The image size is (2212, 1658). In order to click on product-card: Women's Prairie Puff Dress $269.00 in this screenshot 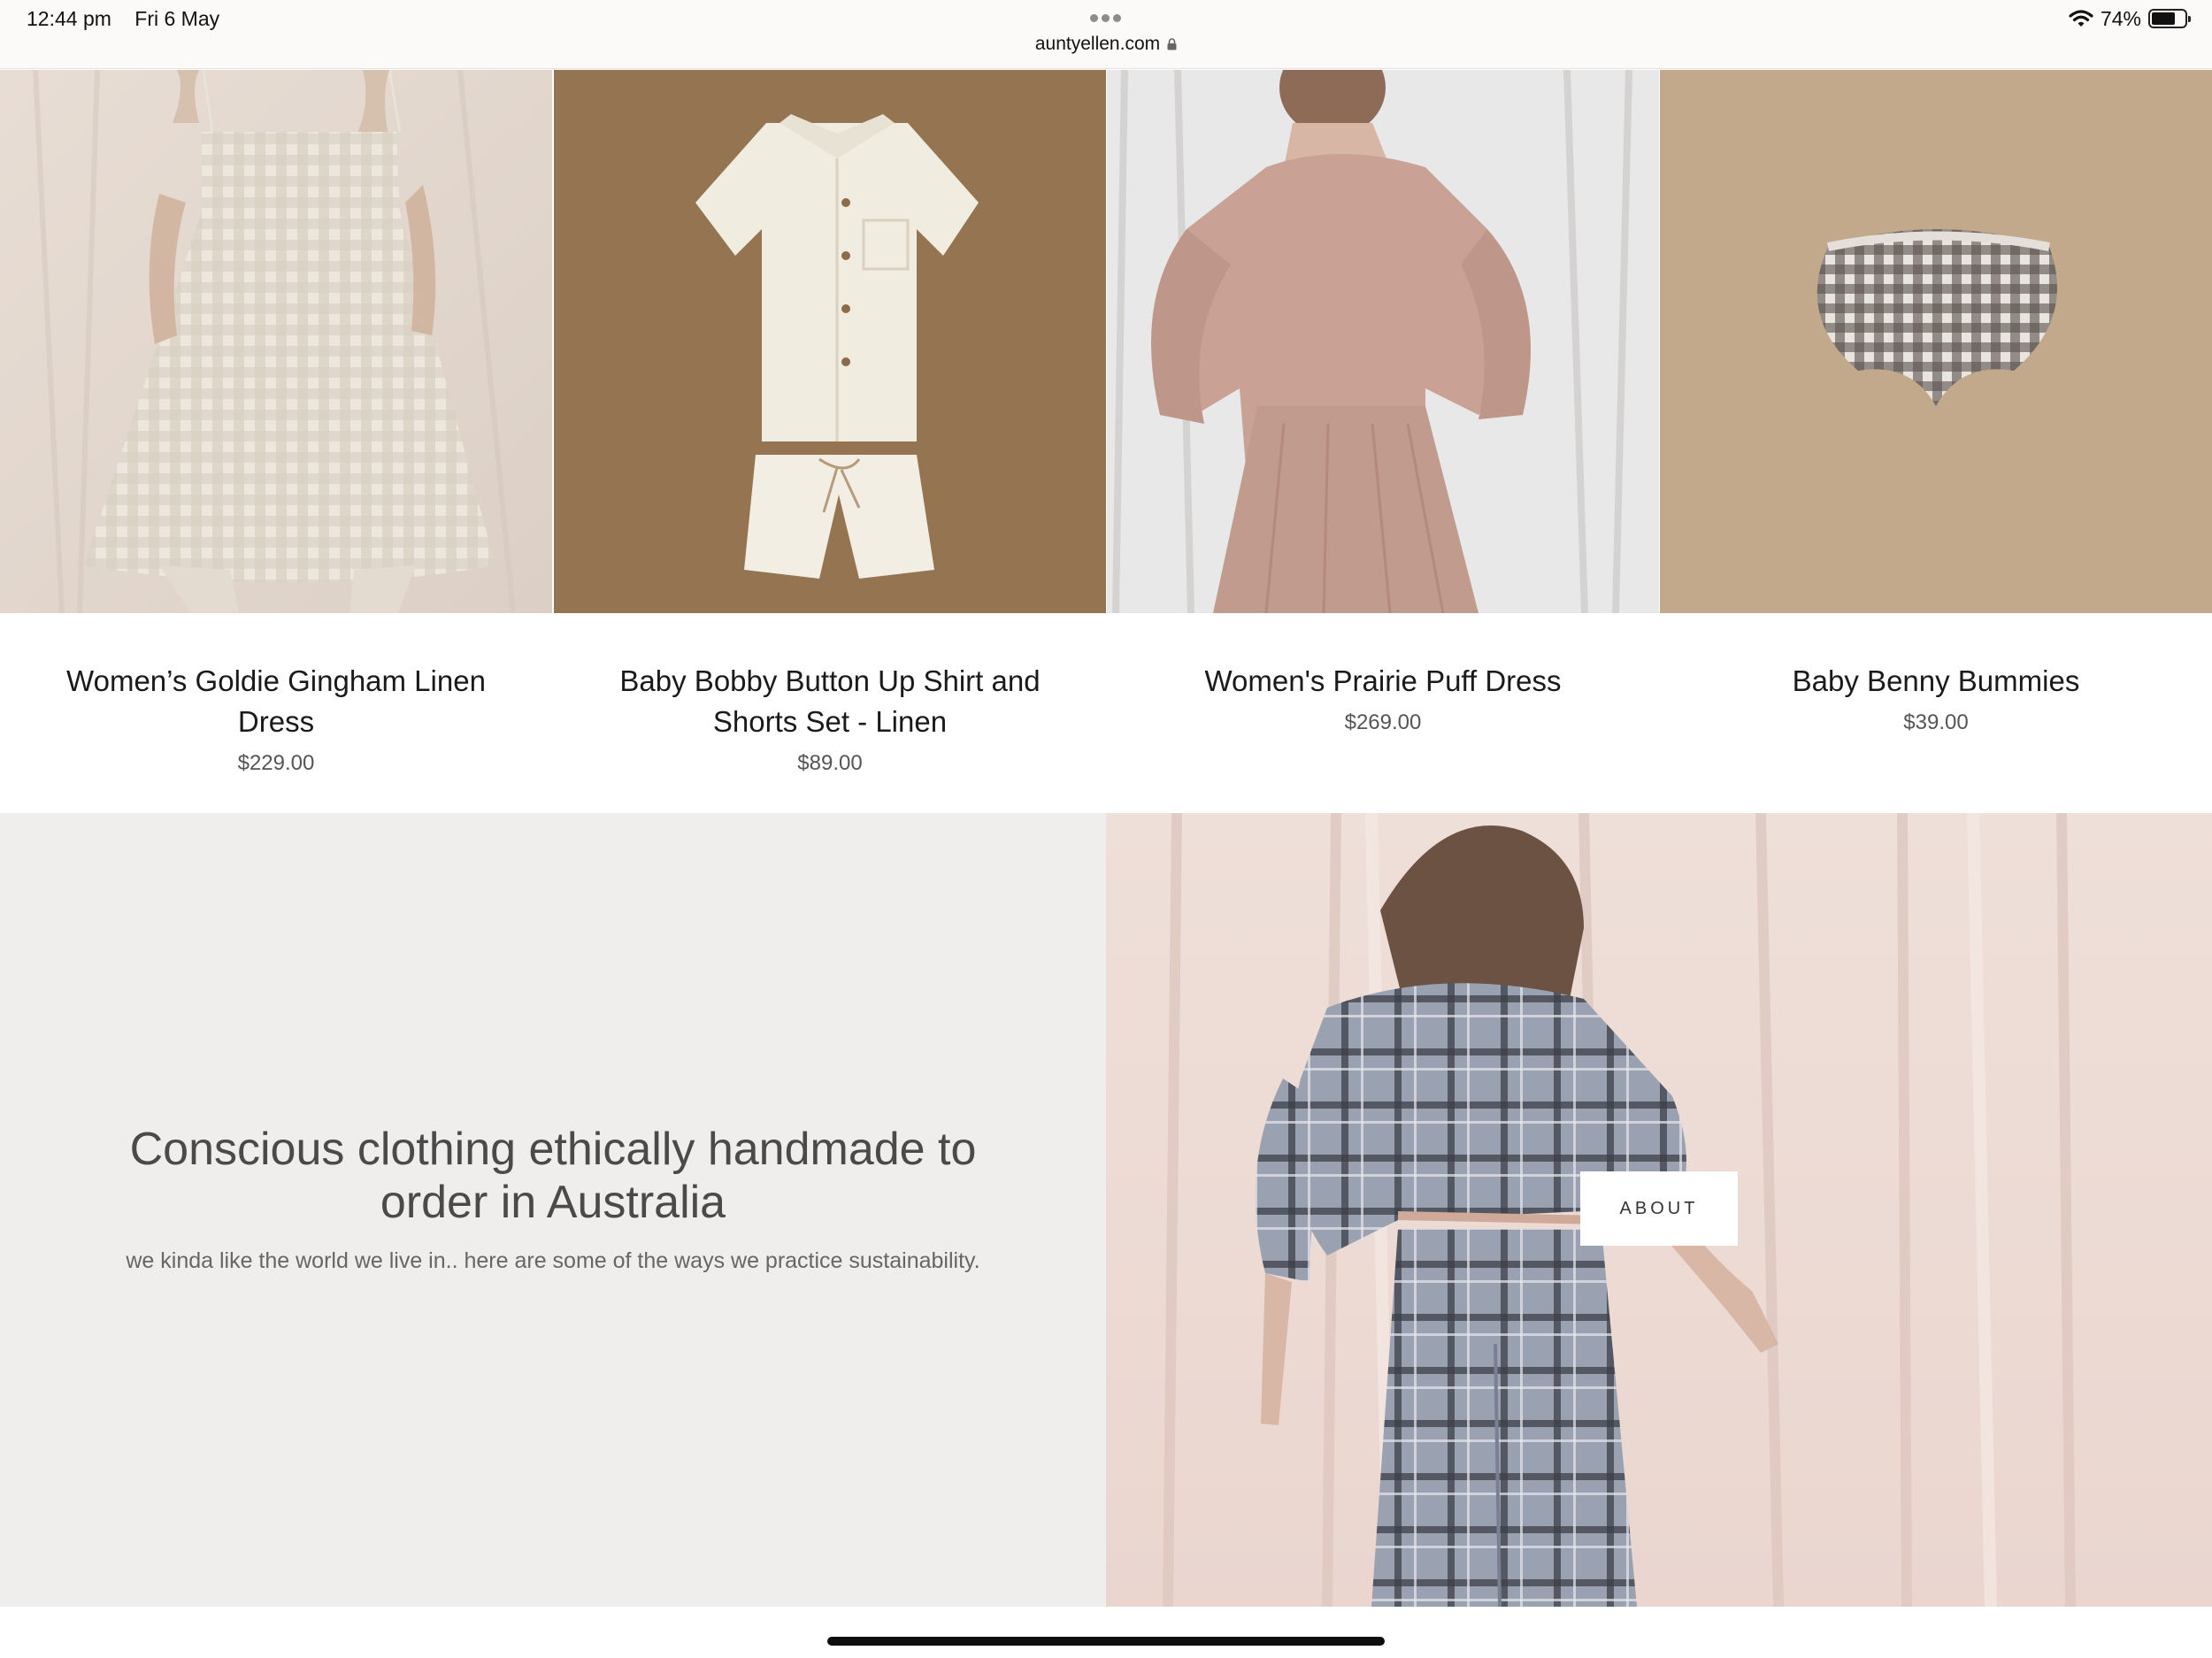, I will do `click(1383, 442)`.